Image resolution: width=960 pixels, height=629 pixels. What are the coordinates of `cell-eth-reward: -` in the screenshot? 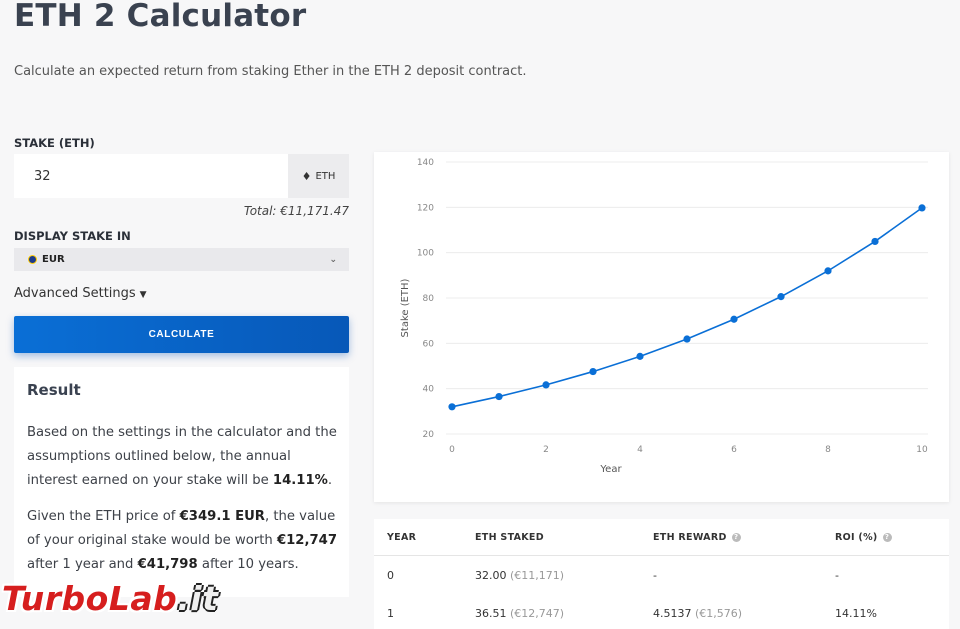 It's located at (655, 575).